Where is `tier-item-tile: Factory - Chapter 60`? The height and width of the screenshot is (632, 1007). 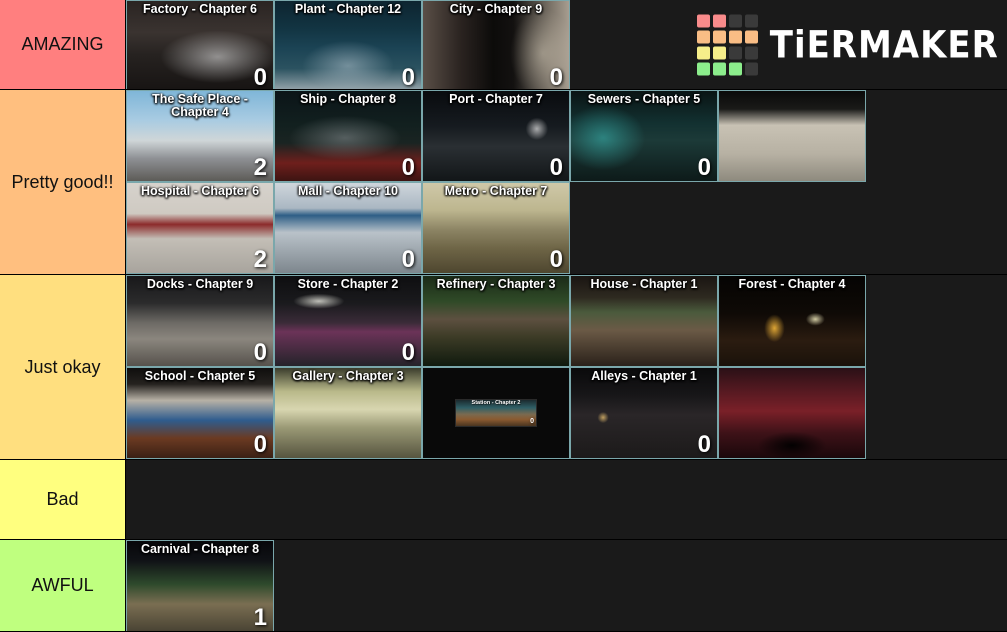 tier-item-tile: Factory - Chapter 60 is located at coordinates (200, 44).